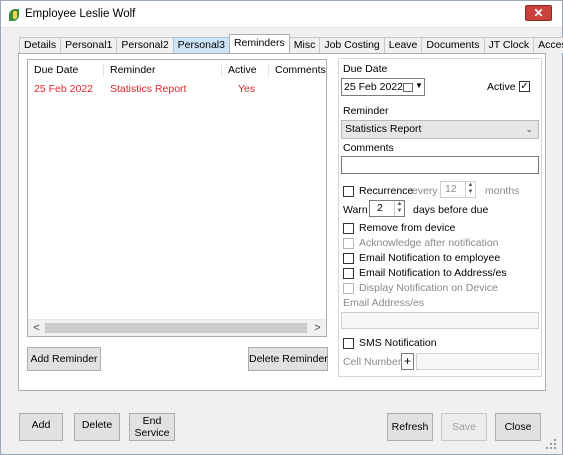  What do you see at coordinates (440, 165) in the screenshot?
I see `comments-field` at bounding box center [440, 165].